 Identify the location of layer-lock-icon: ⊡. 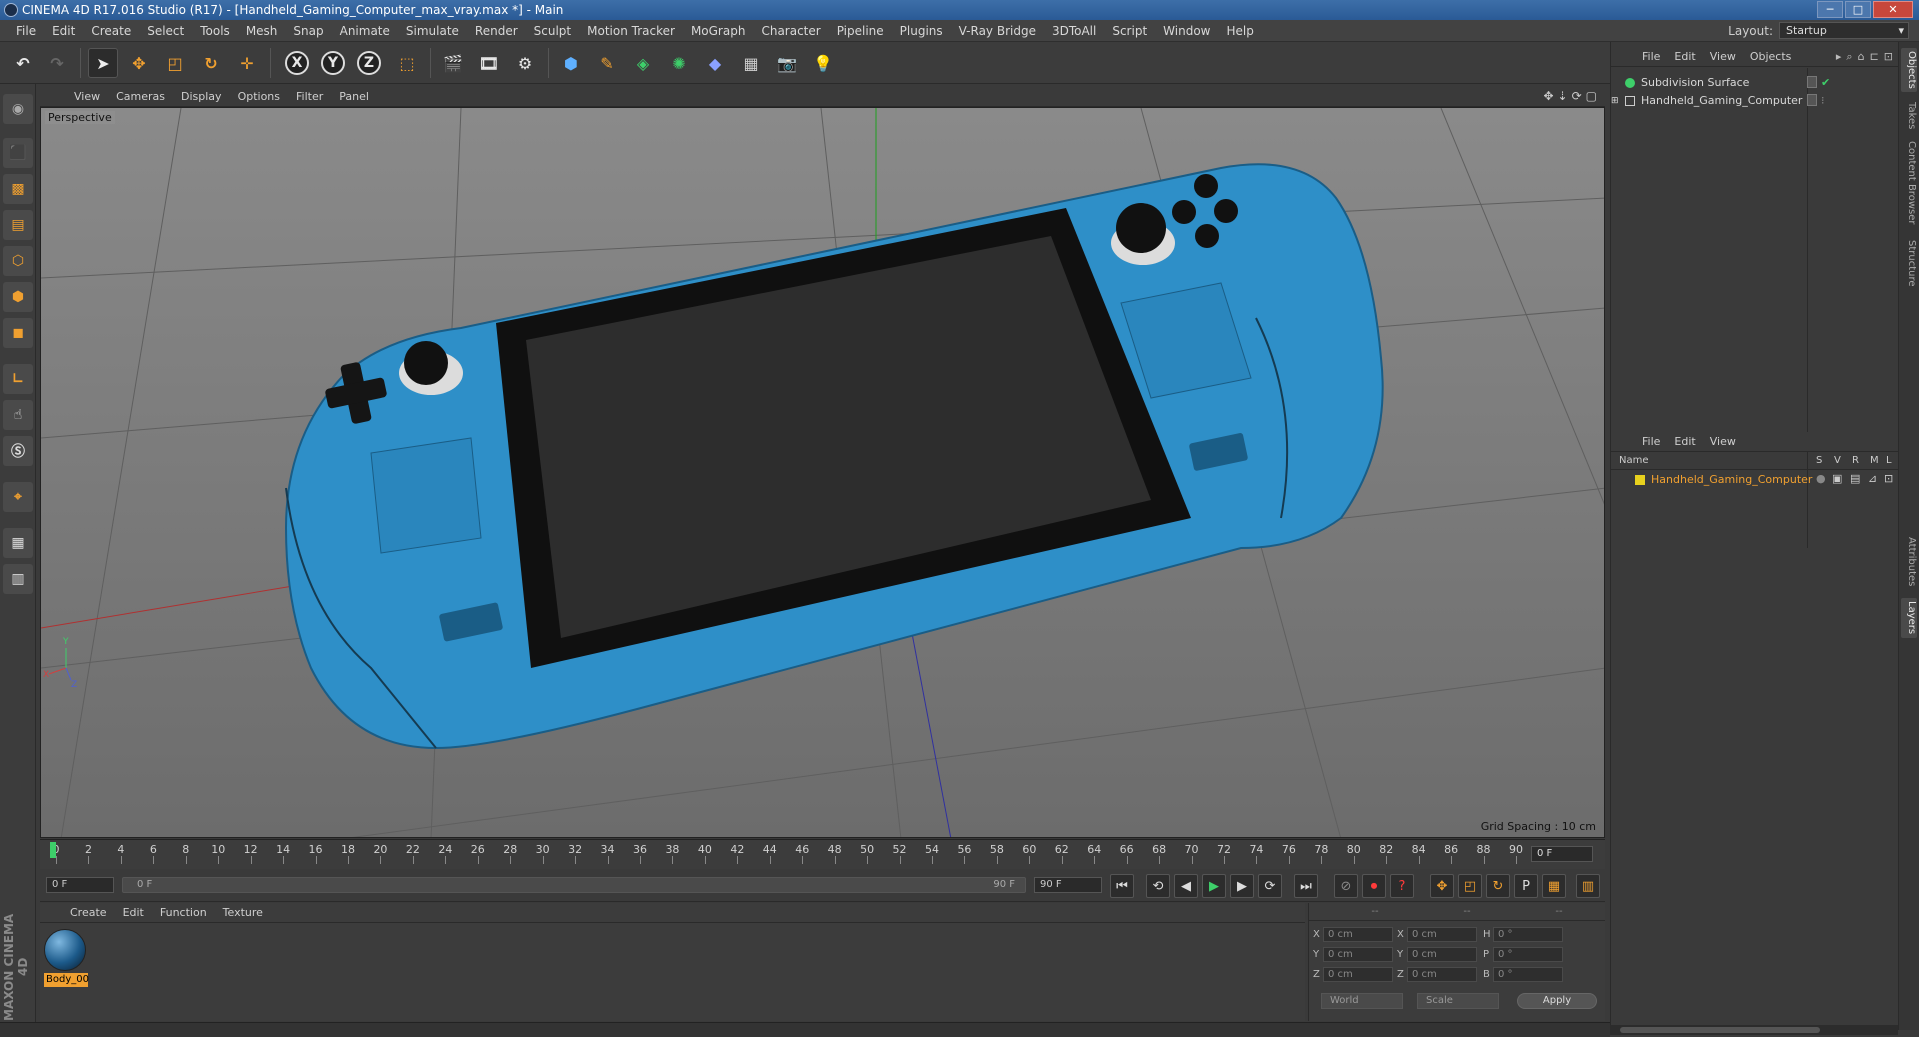
(1888, 478).